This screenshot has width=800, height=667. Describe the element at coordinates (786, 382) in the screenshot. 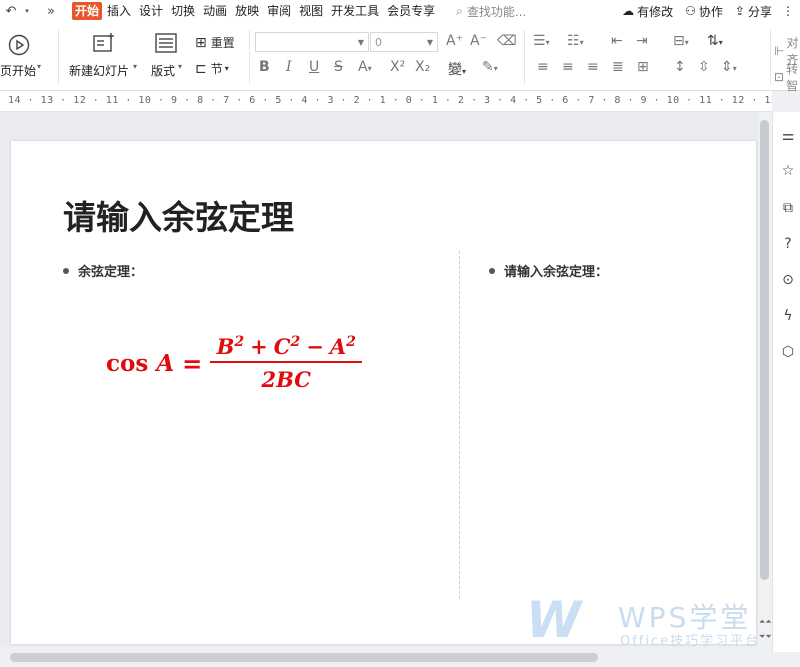

I see `right-sidebar: ⚌ ☆ ⧉ ? ⊙ ϟ ⬡` at that location.